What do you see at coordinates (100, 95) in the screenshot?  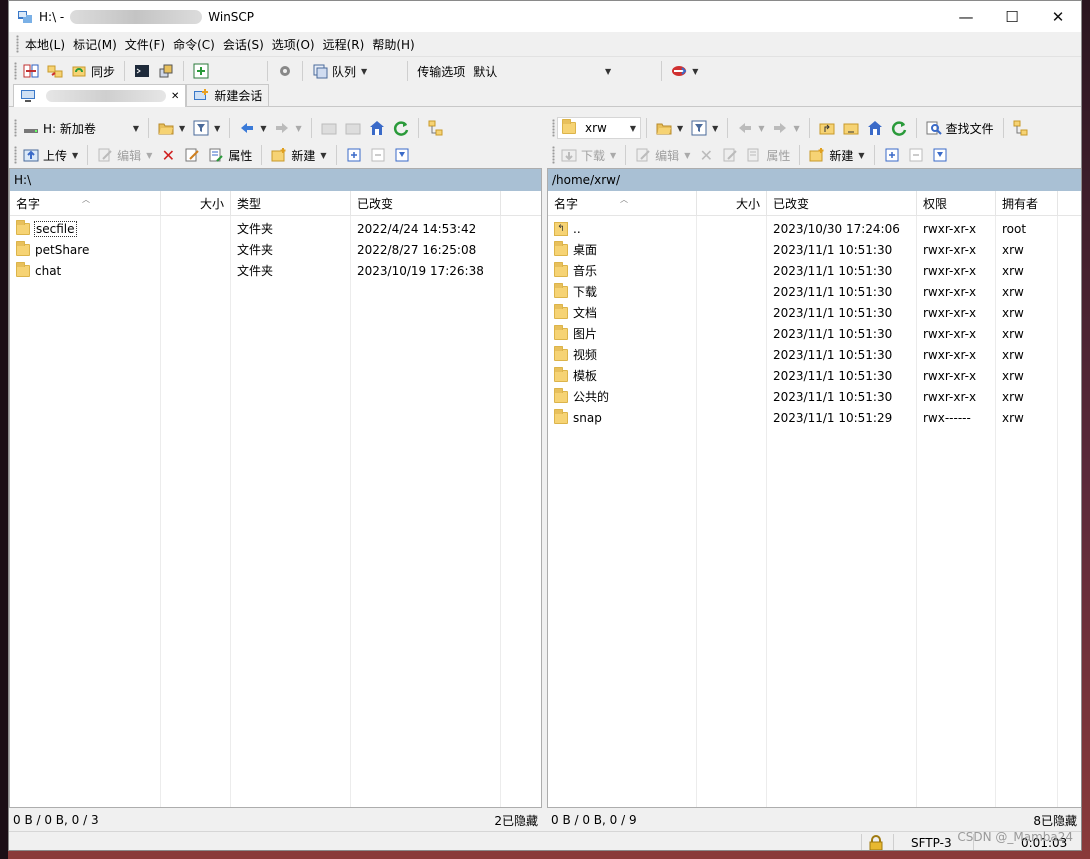 I see `tab-current-session: ✕` at bounding box center [100, 95].